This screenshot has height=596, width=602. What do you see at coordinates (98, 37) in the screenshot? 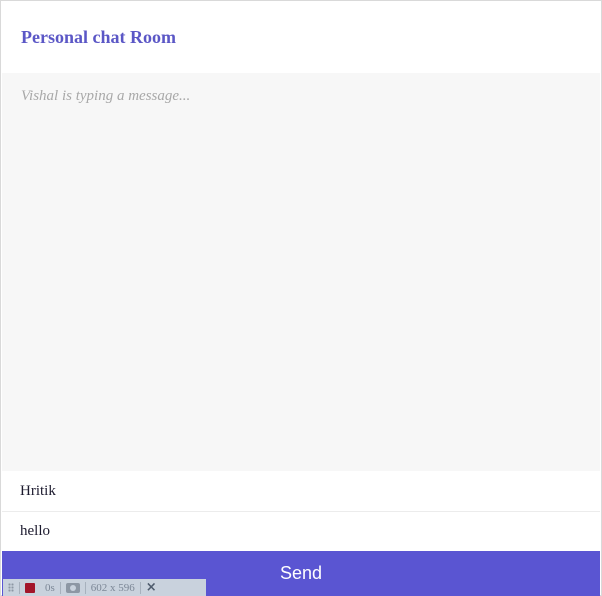
I see `page-title: Personal chat Room` at bounding box center [98, 37].